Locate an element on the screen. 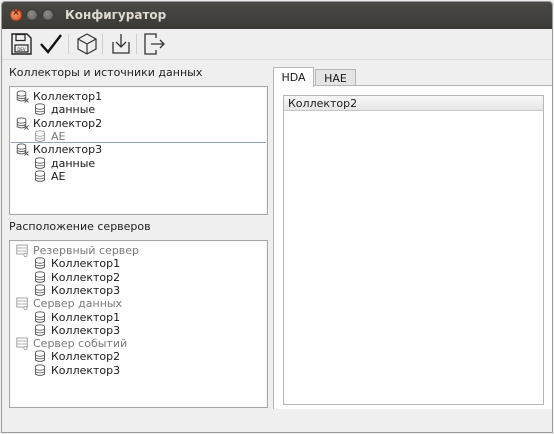 The image size is (554, 434). window-title: Конфигуратор is located at coordinates (116, 15).